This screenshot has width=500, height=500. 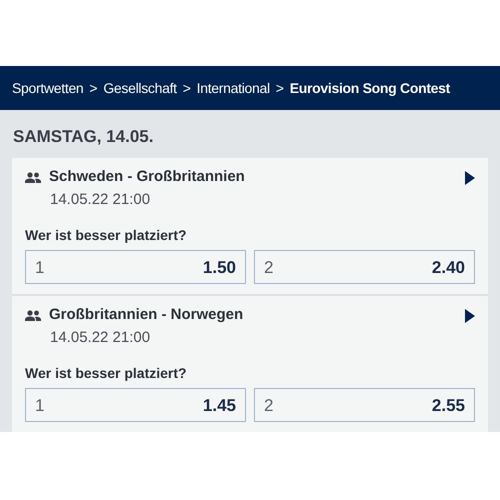 What do you see at coordinates (364, 405) in the screenshot?
I see `odds-button: 2 2.55` at bounding box center [364, 405].